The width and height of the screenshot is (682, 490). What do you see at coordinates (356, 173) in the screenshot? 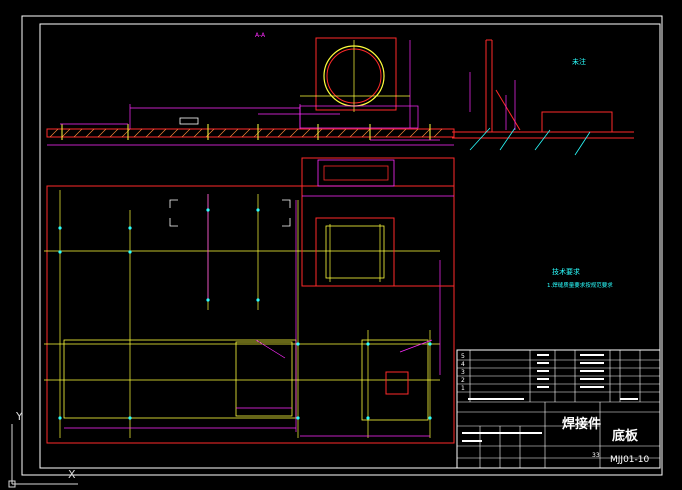
I see `detail-top-channel` at bounding box center [356, 173].